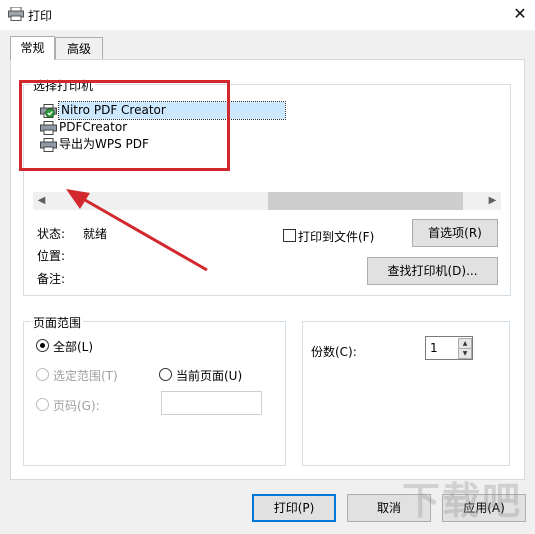 Image resolution: width=535 pixels, height=534 pixels. What do you see at coordinates (95, 234) in the screenshot?
I see `status-value: 就绪` at bounding box center [95, 234].